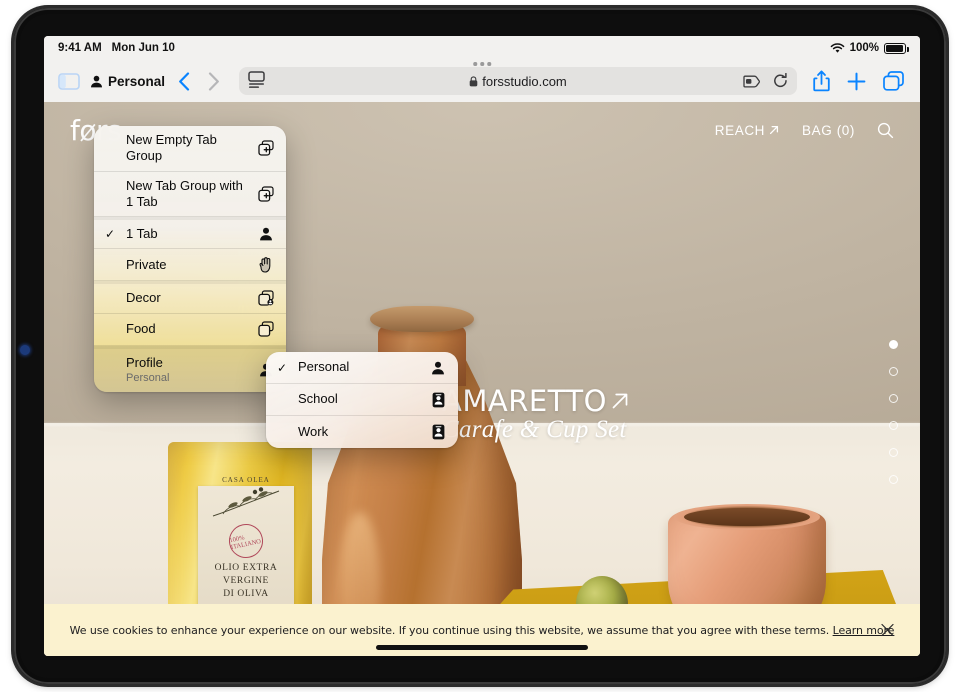  What do you see at coordinates (266, 298) in the screenshot?
I see `tab-group-shared-icon` at bounding box center [266, 298].